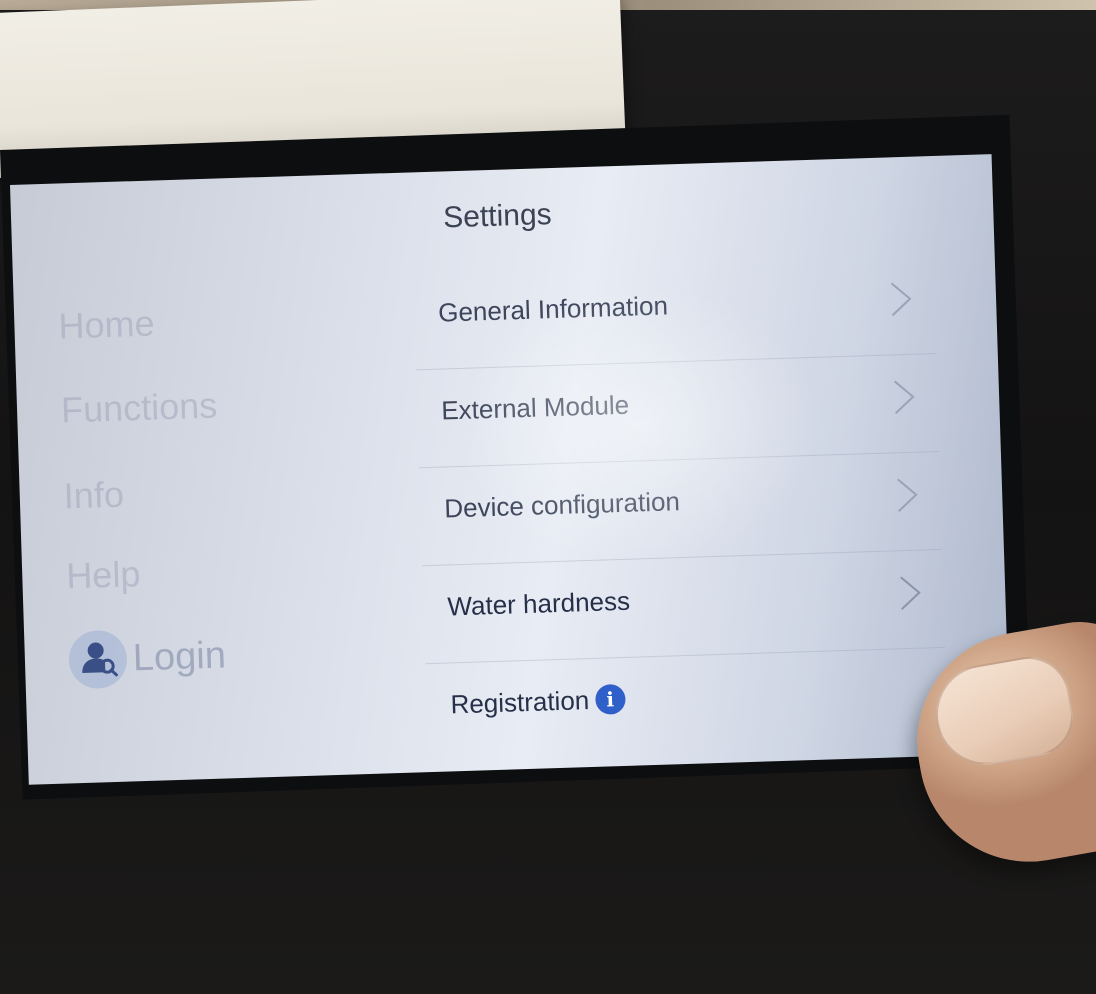 This screenshot has width=1096, height=994. I want to click on page-title: Settings, so click(497, 216).